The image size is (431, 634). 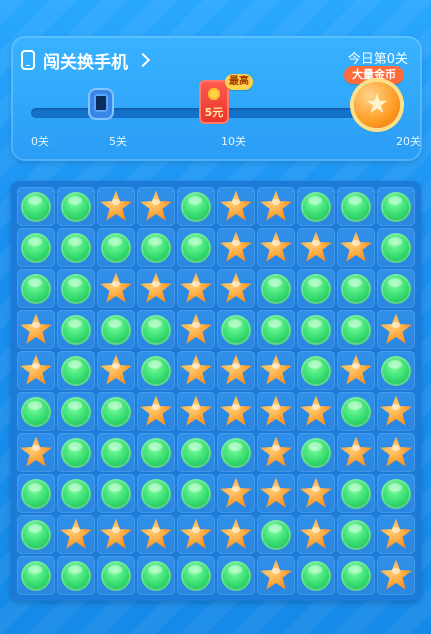 I want to click on title-row: 闯关换手机, so click(x=86, y=60).